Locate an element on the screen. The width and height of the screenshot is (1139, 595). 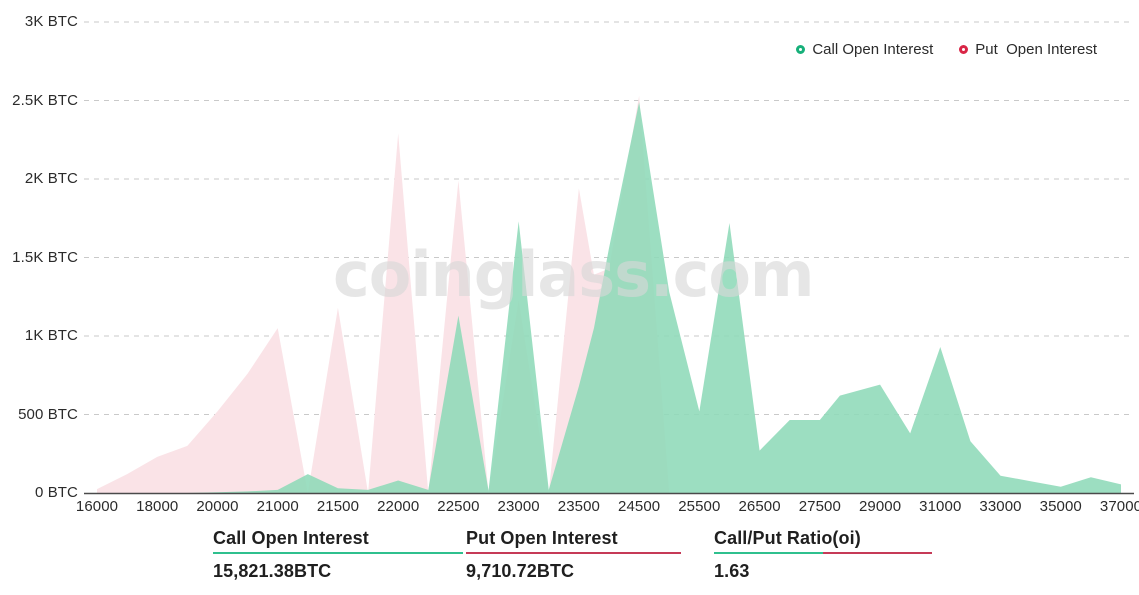
x-axis-tick-label: 22500 is located at coordinates (458, 506).